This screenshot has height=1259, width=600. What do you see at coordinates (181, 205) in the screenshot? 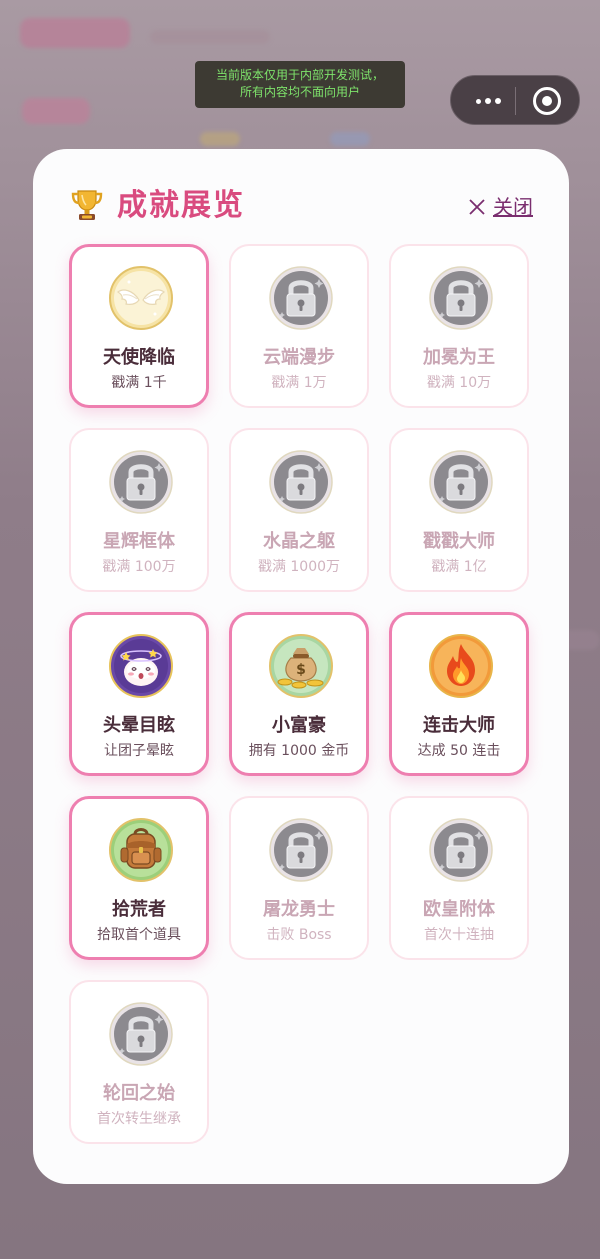
I see `modal-title: 成就展览` at bounding box center [181, 205].